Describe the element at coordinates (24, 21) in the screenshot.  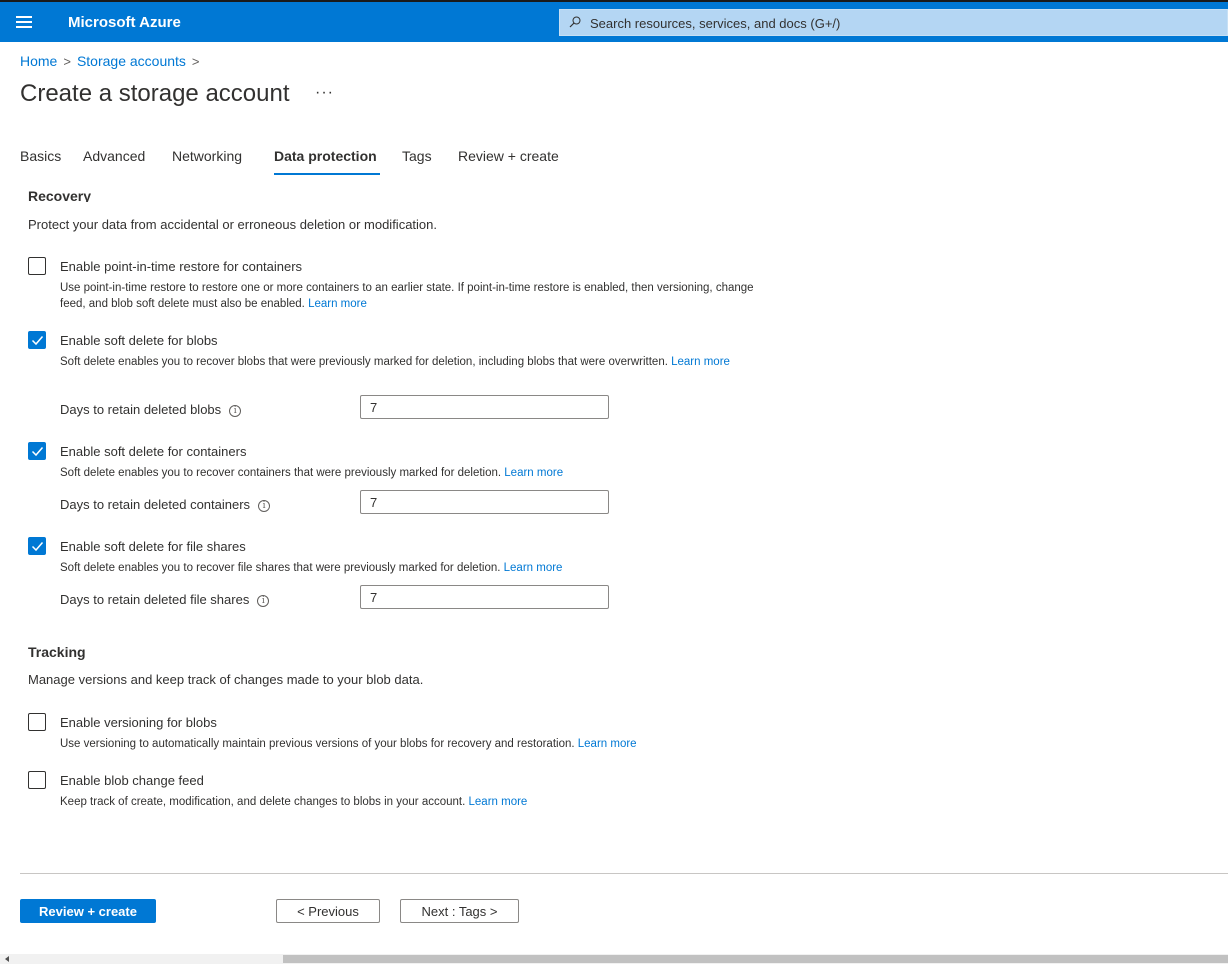
I see `hamburger-icon` at that location.